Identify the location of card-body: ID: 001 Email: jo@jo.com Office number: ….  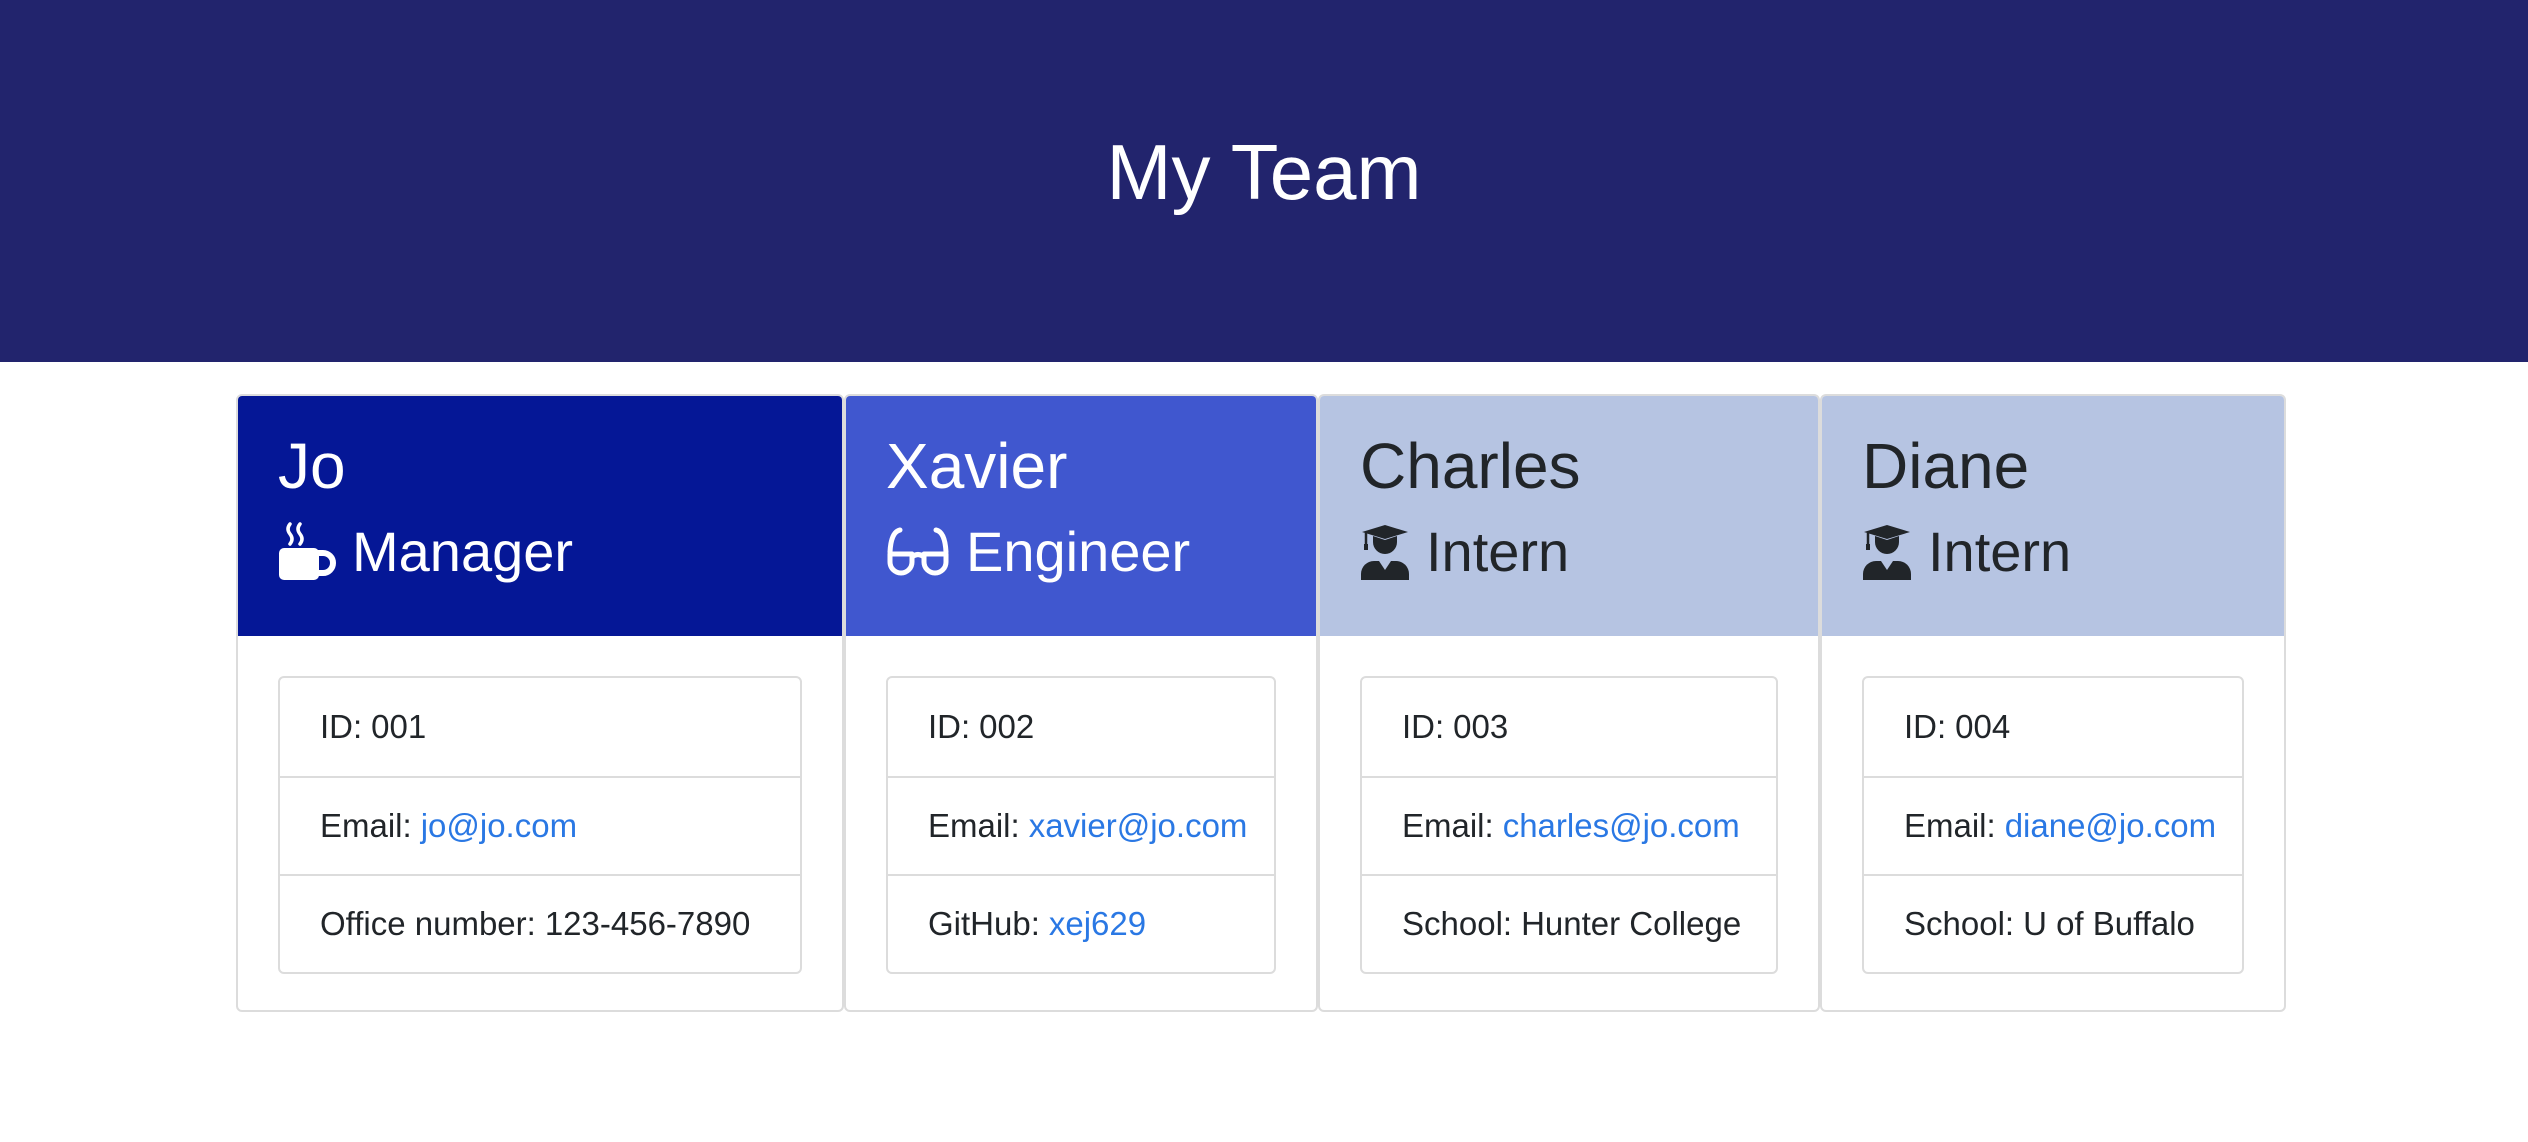
(540, 823).